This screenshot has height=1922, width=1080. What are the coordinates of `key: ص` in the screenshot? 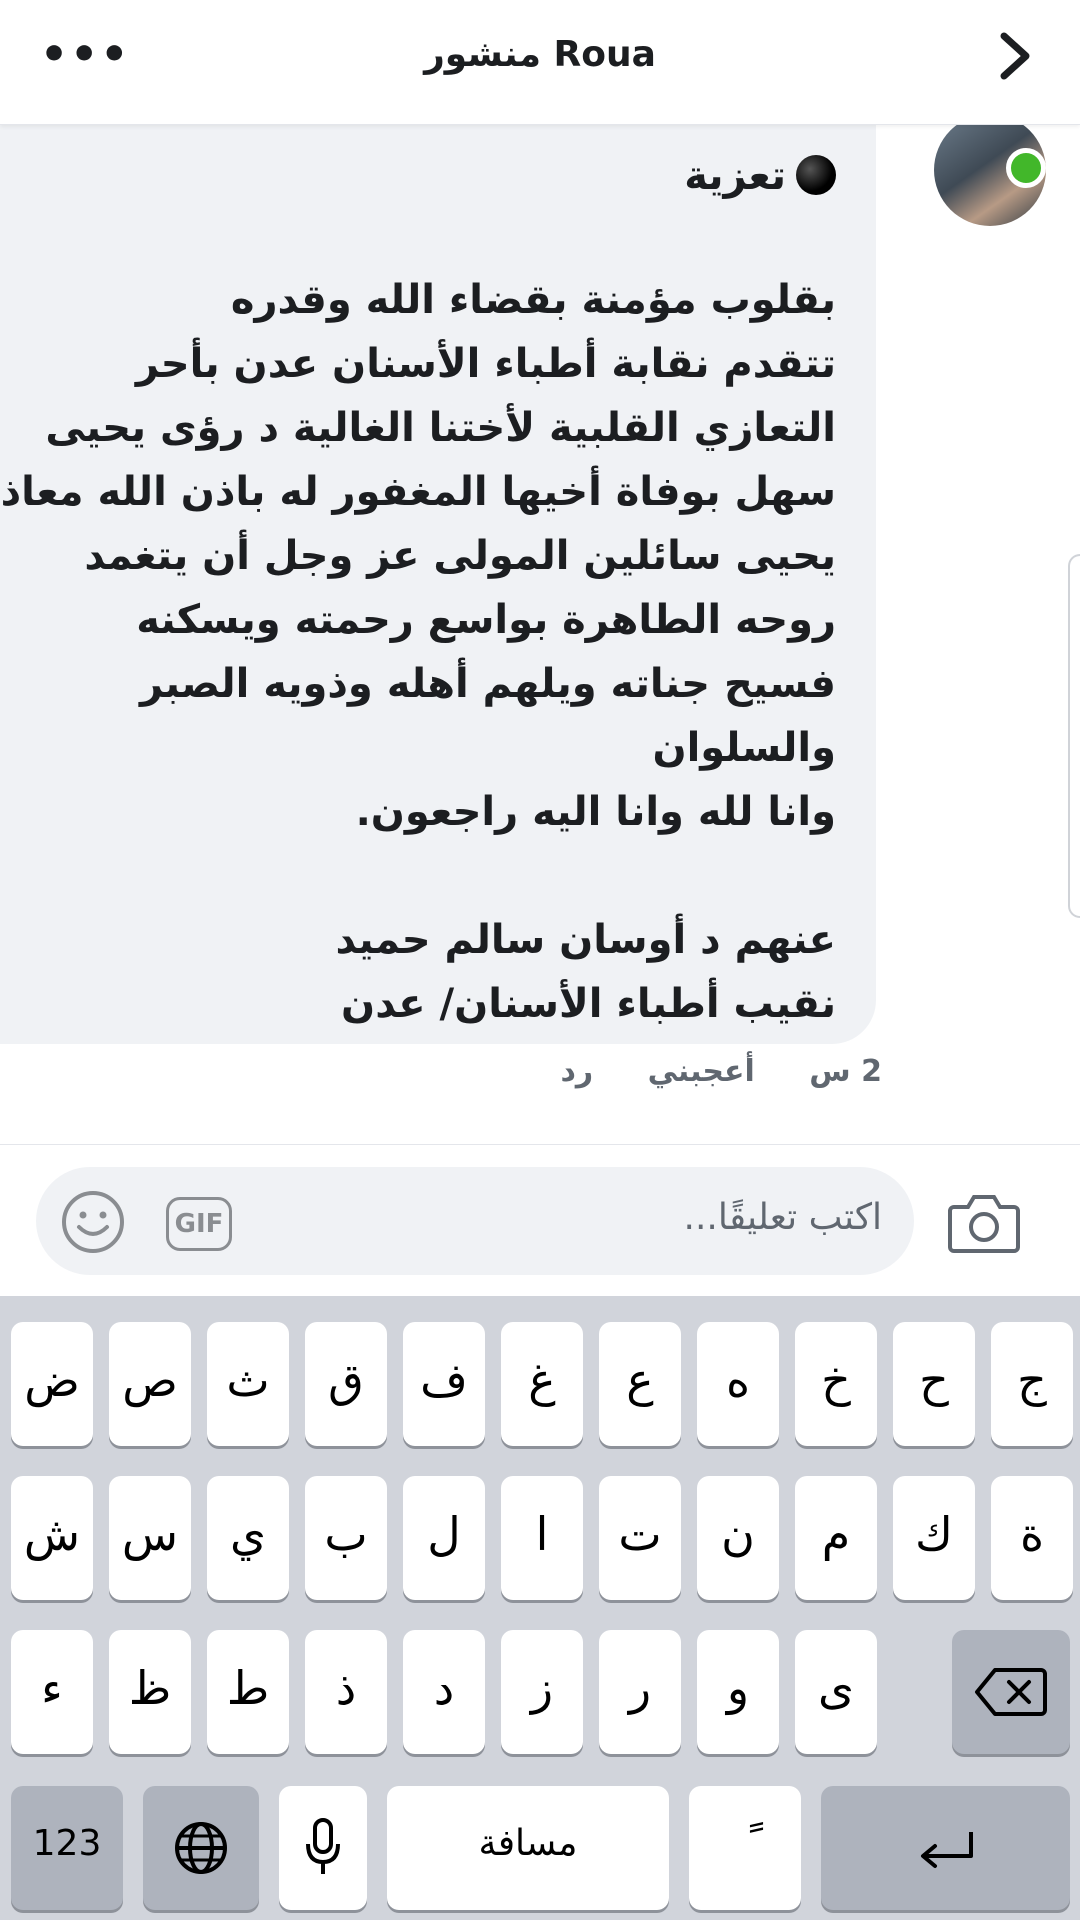 It's located at (150, 1384).